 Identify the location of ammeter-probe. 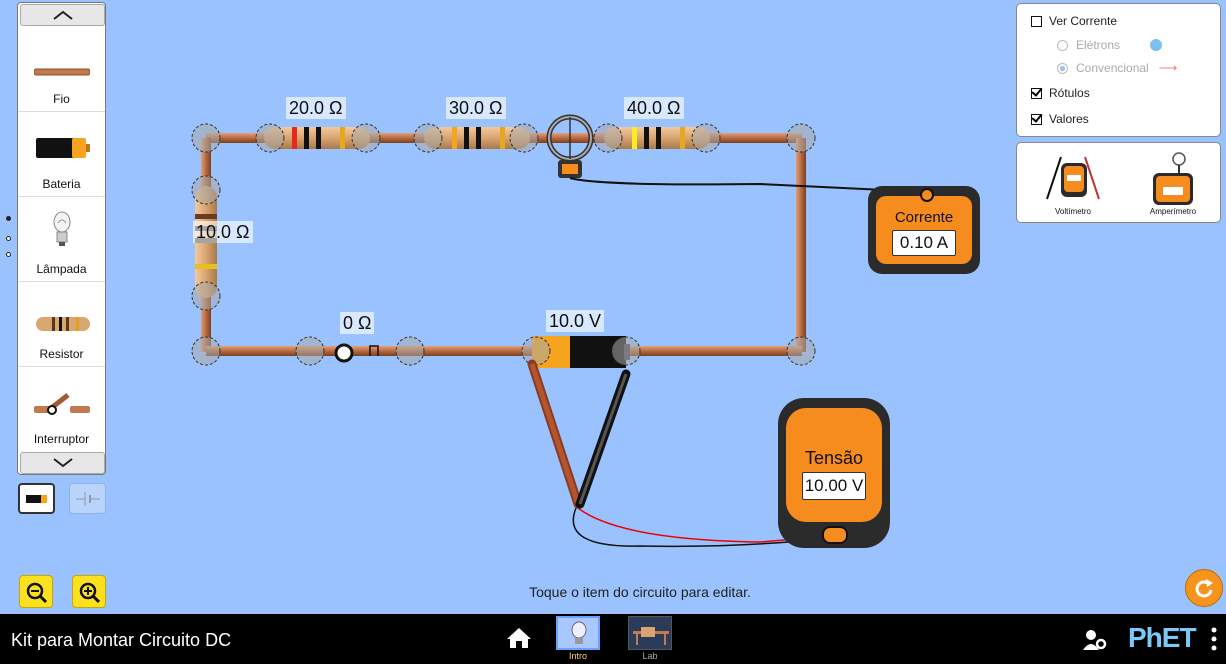
(570, 146).